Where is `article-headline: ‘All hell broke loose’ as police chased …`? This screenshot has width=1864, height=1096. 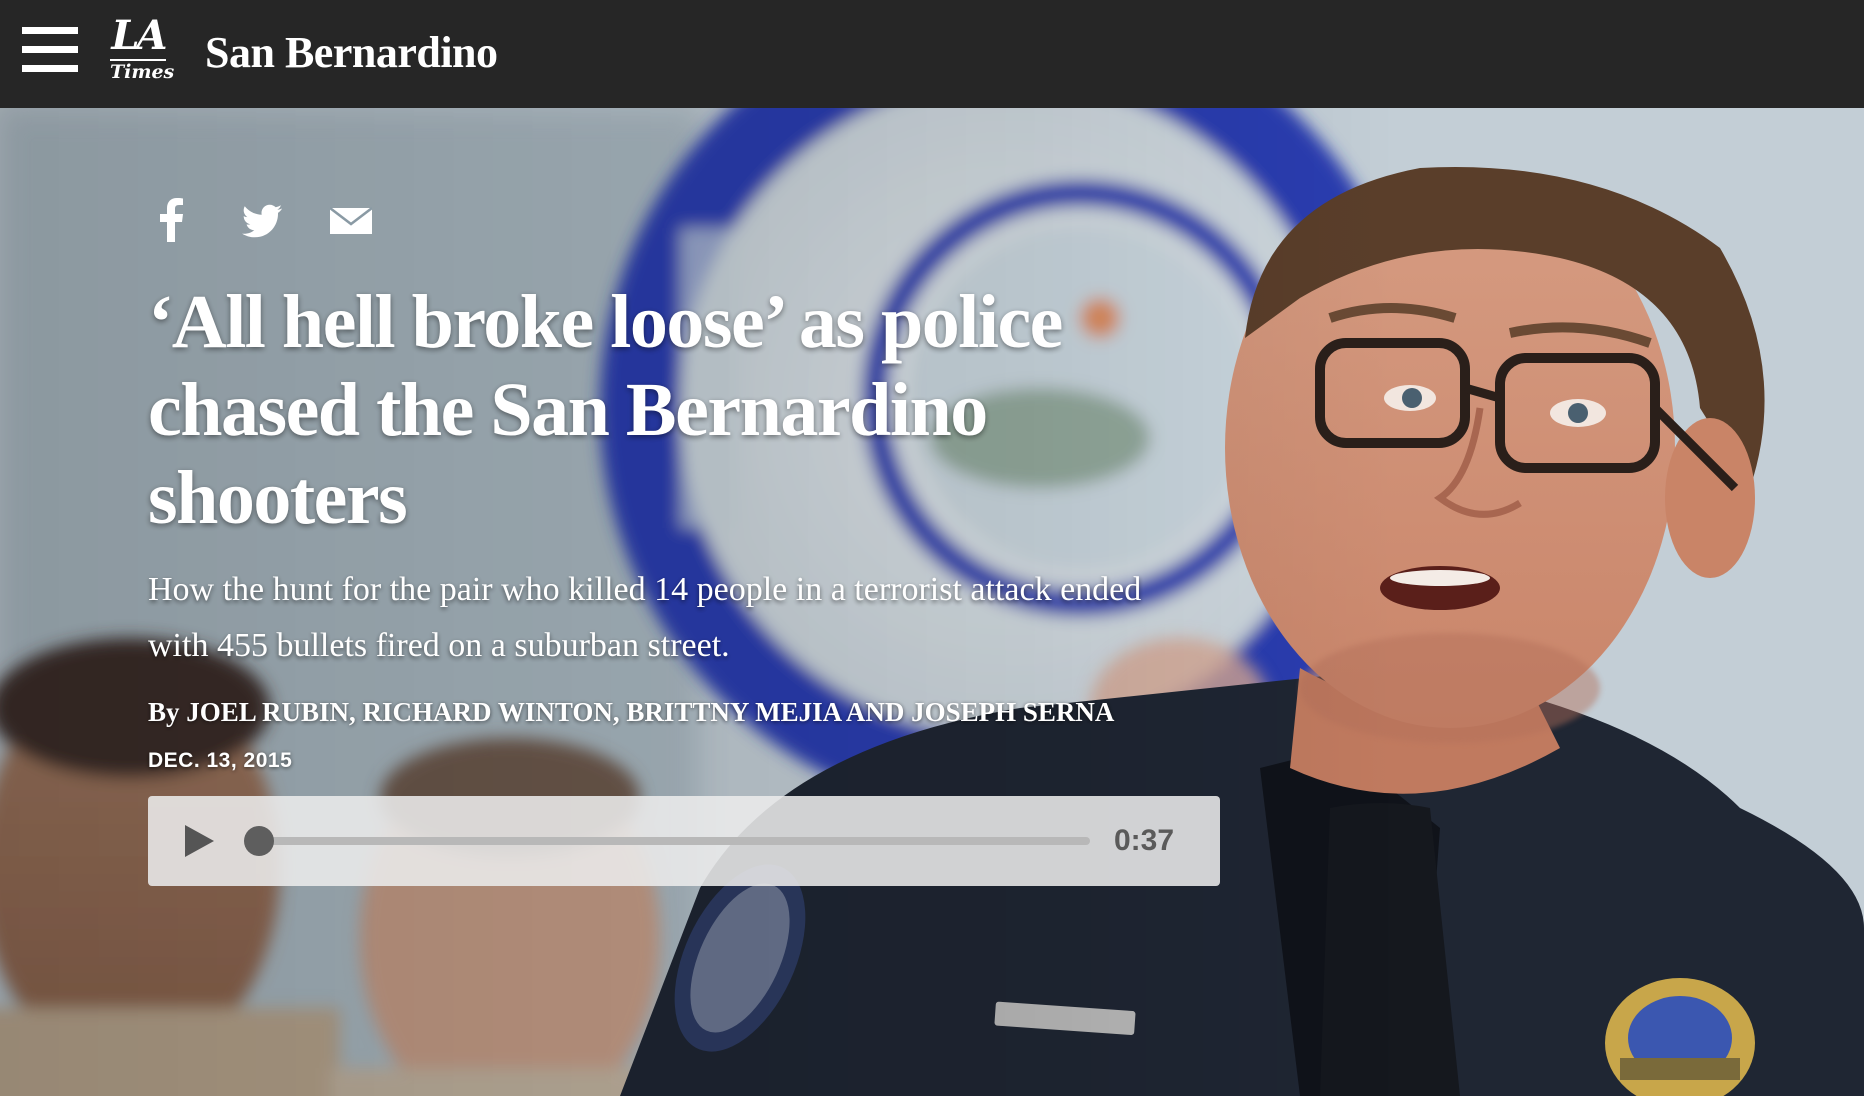 article-headline: ‘All hell broke loose’ as police chased … is located at coordinates (605, 410).